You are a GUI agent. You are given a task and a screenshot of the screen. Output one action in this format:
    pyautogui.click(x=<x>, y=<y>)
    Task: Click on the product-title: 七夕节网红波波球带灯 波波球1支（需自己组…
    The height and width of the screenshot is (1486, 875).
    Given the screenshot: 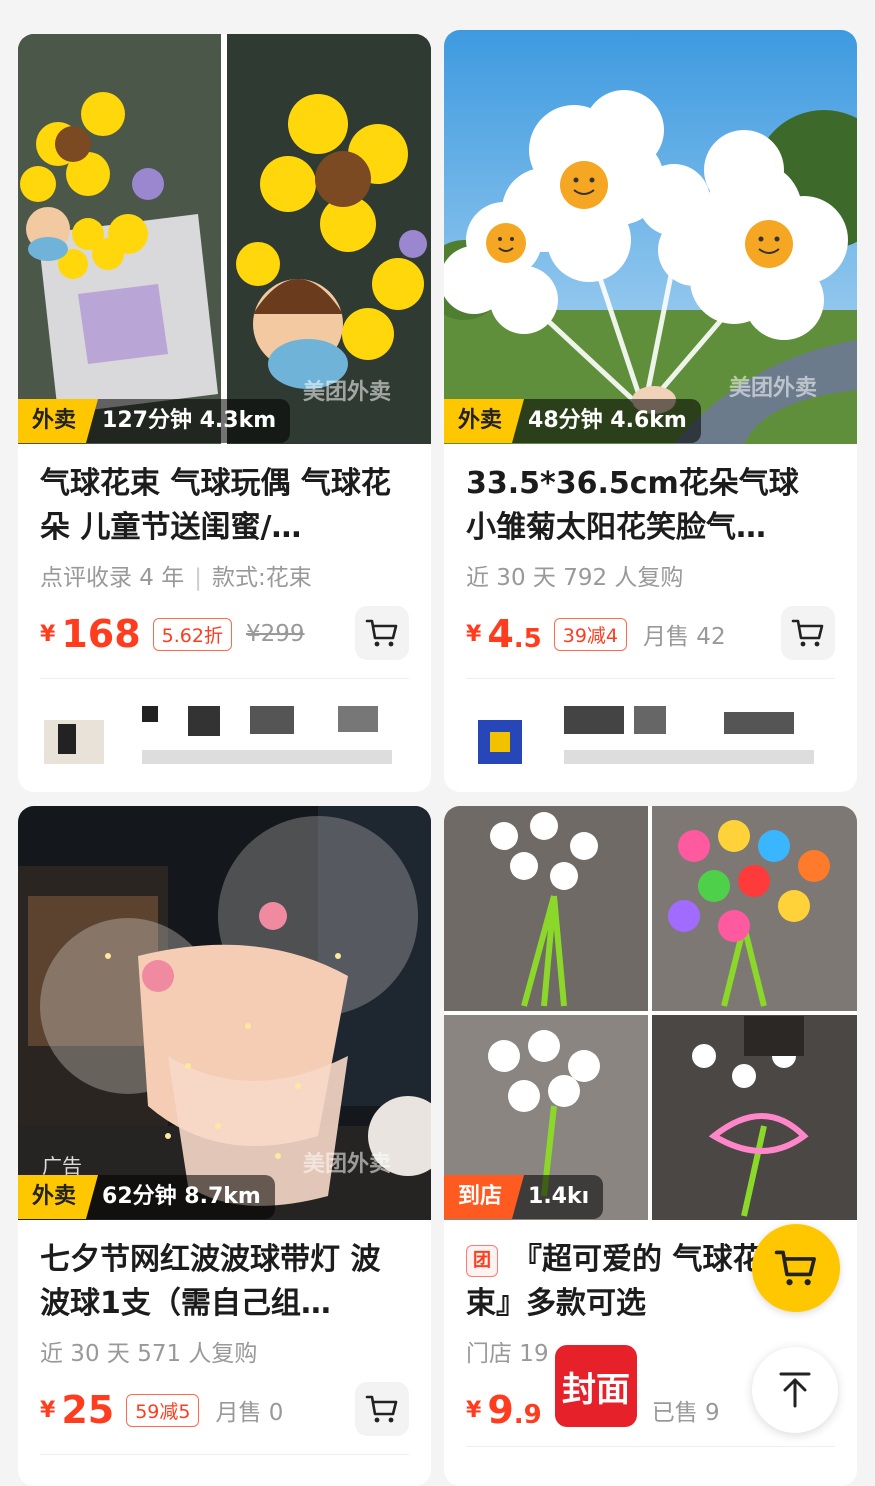 What is the action you would take?
    pyautogui.click(x=225, y=1282)
    